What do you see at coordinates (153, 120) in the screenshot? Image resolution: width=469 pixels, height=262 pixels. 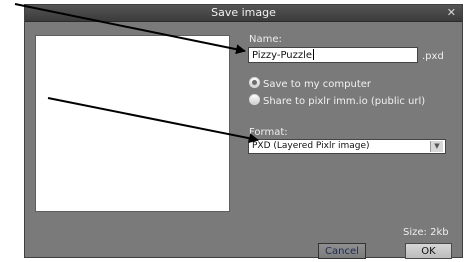 I see `annotation-arrow-format` at bounding box center [153, 120].